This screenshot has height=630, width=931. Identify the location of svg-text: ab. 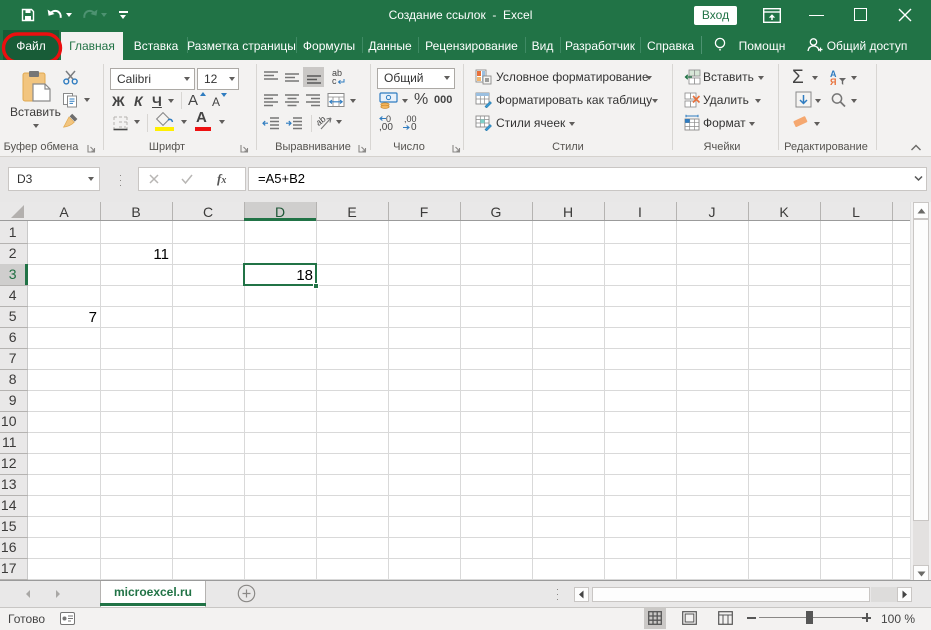
(322, 121).